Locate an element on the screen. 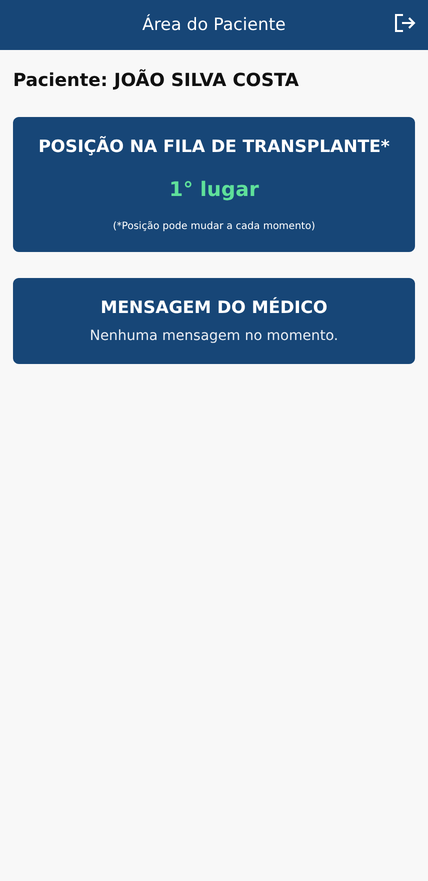  logout-icon is located at coordinates (405, 23).